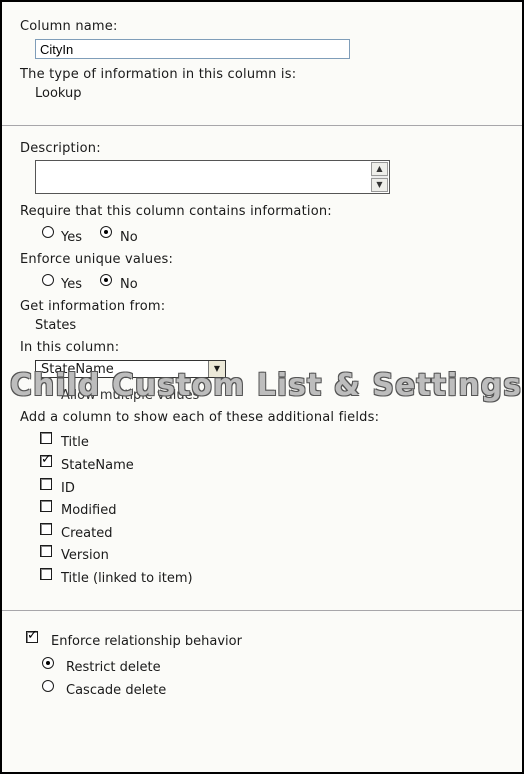  What do you see at coordinates (116, 690) in the screenshot?
I see `cascade-delete-label: Cascade delete` at bounding box center [116, 690].